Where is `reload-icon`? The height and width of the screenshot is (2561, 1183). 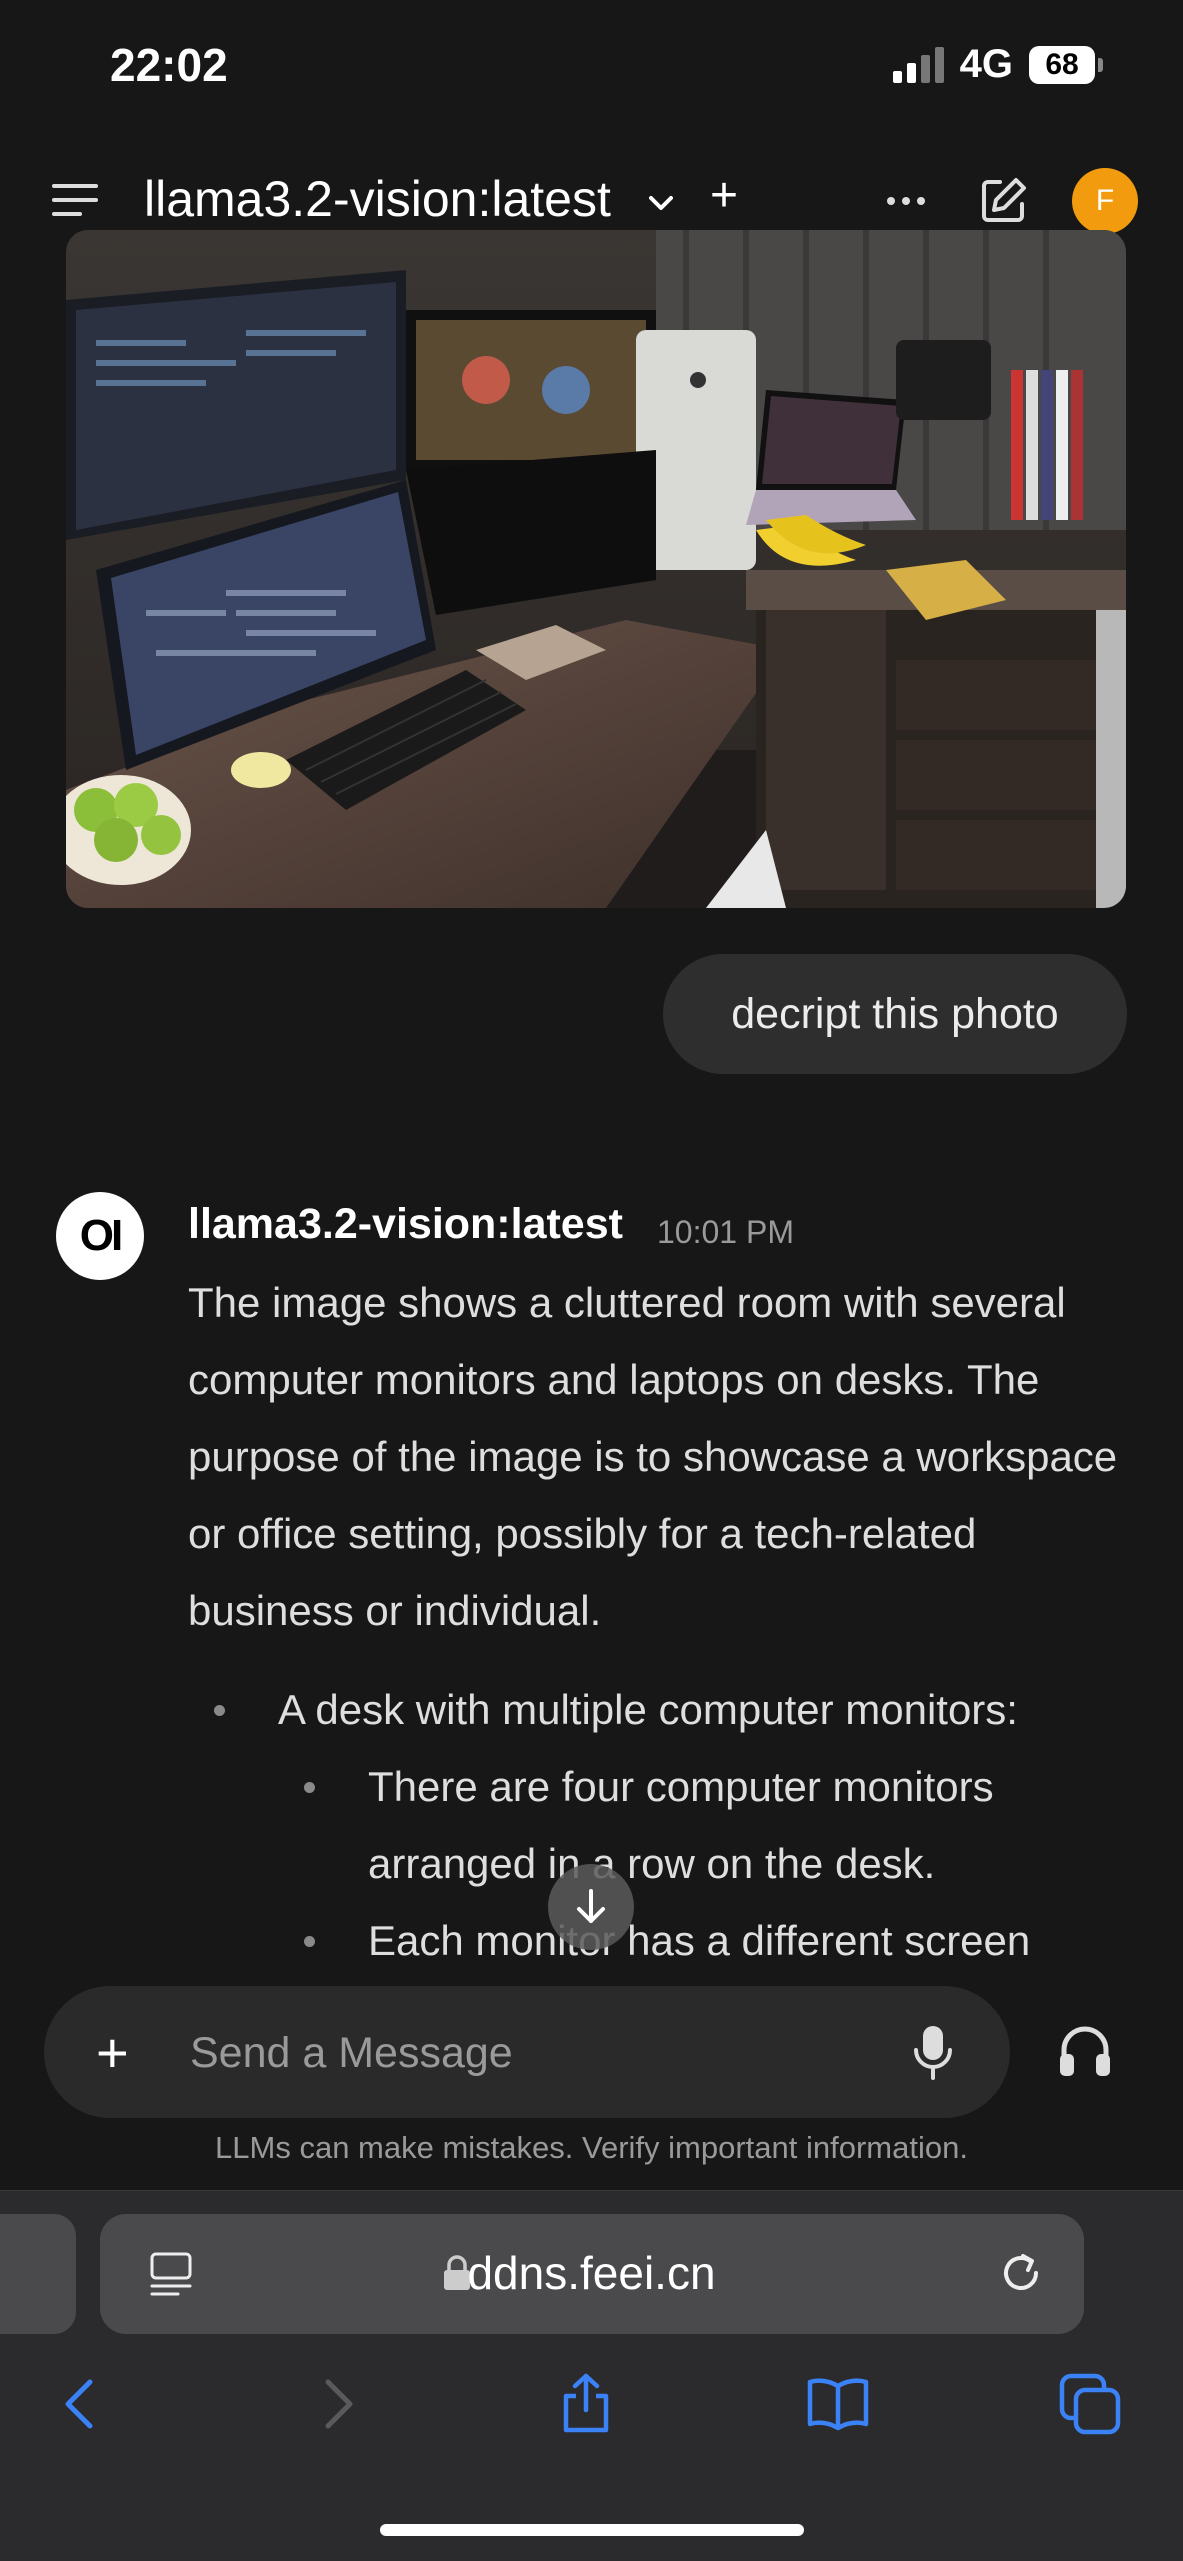 reload-icon is located at coordinates (1021, 2273).